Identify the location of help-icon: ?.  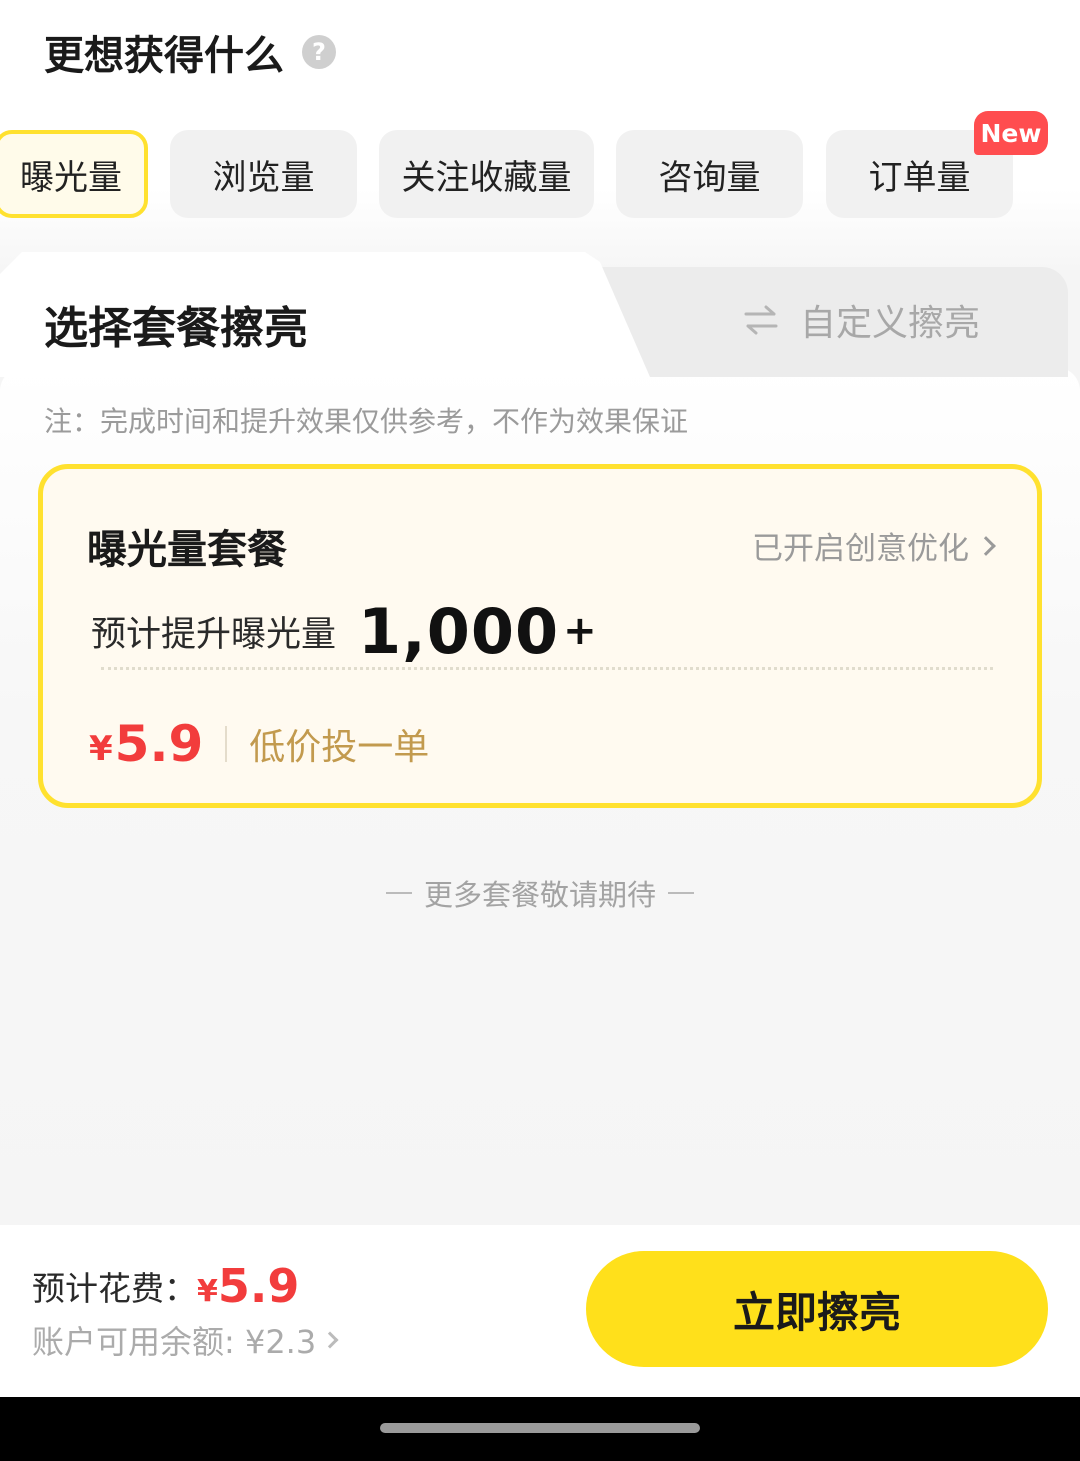
(319, 52).